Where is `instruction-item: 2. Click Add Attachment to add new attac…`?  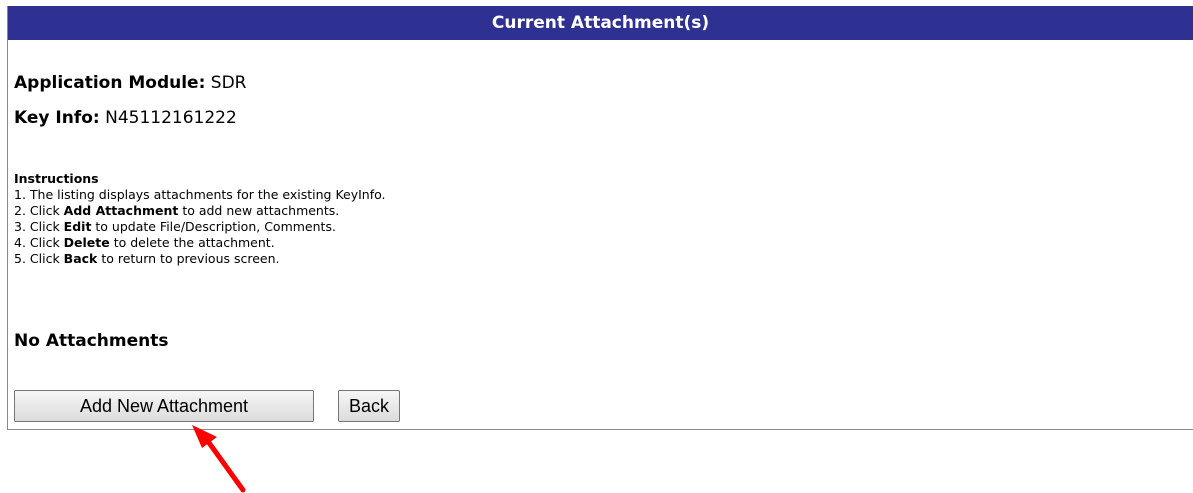
instruction-item: 2. Click Add Attachment to add new attac… is located at coordinates (200, 211).